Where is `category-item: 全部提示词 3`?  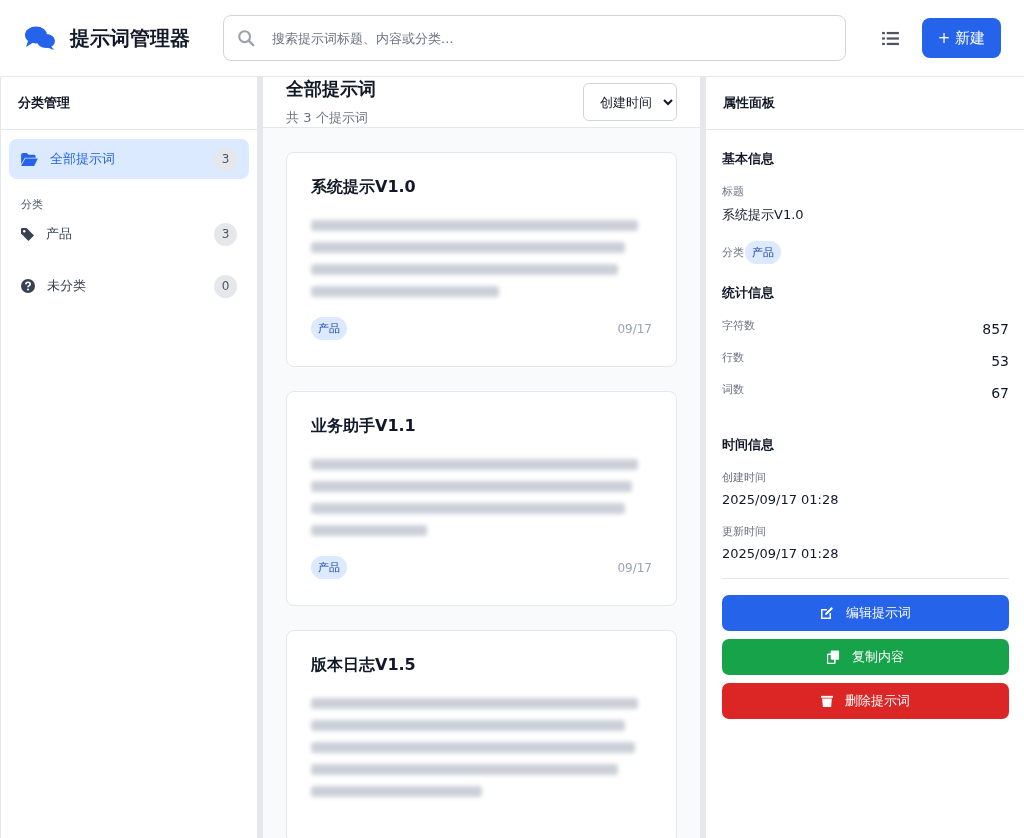
category-item: 全部提示词 3 is located at coordinates (129, 159).